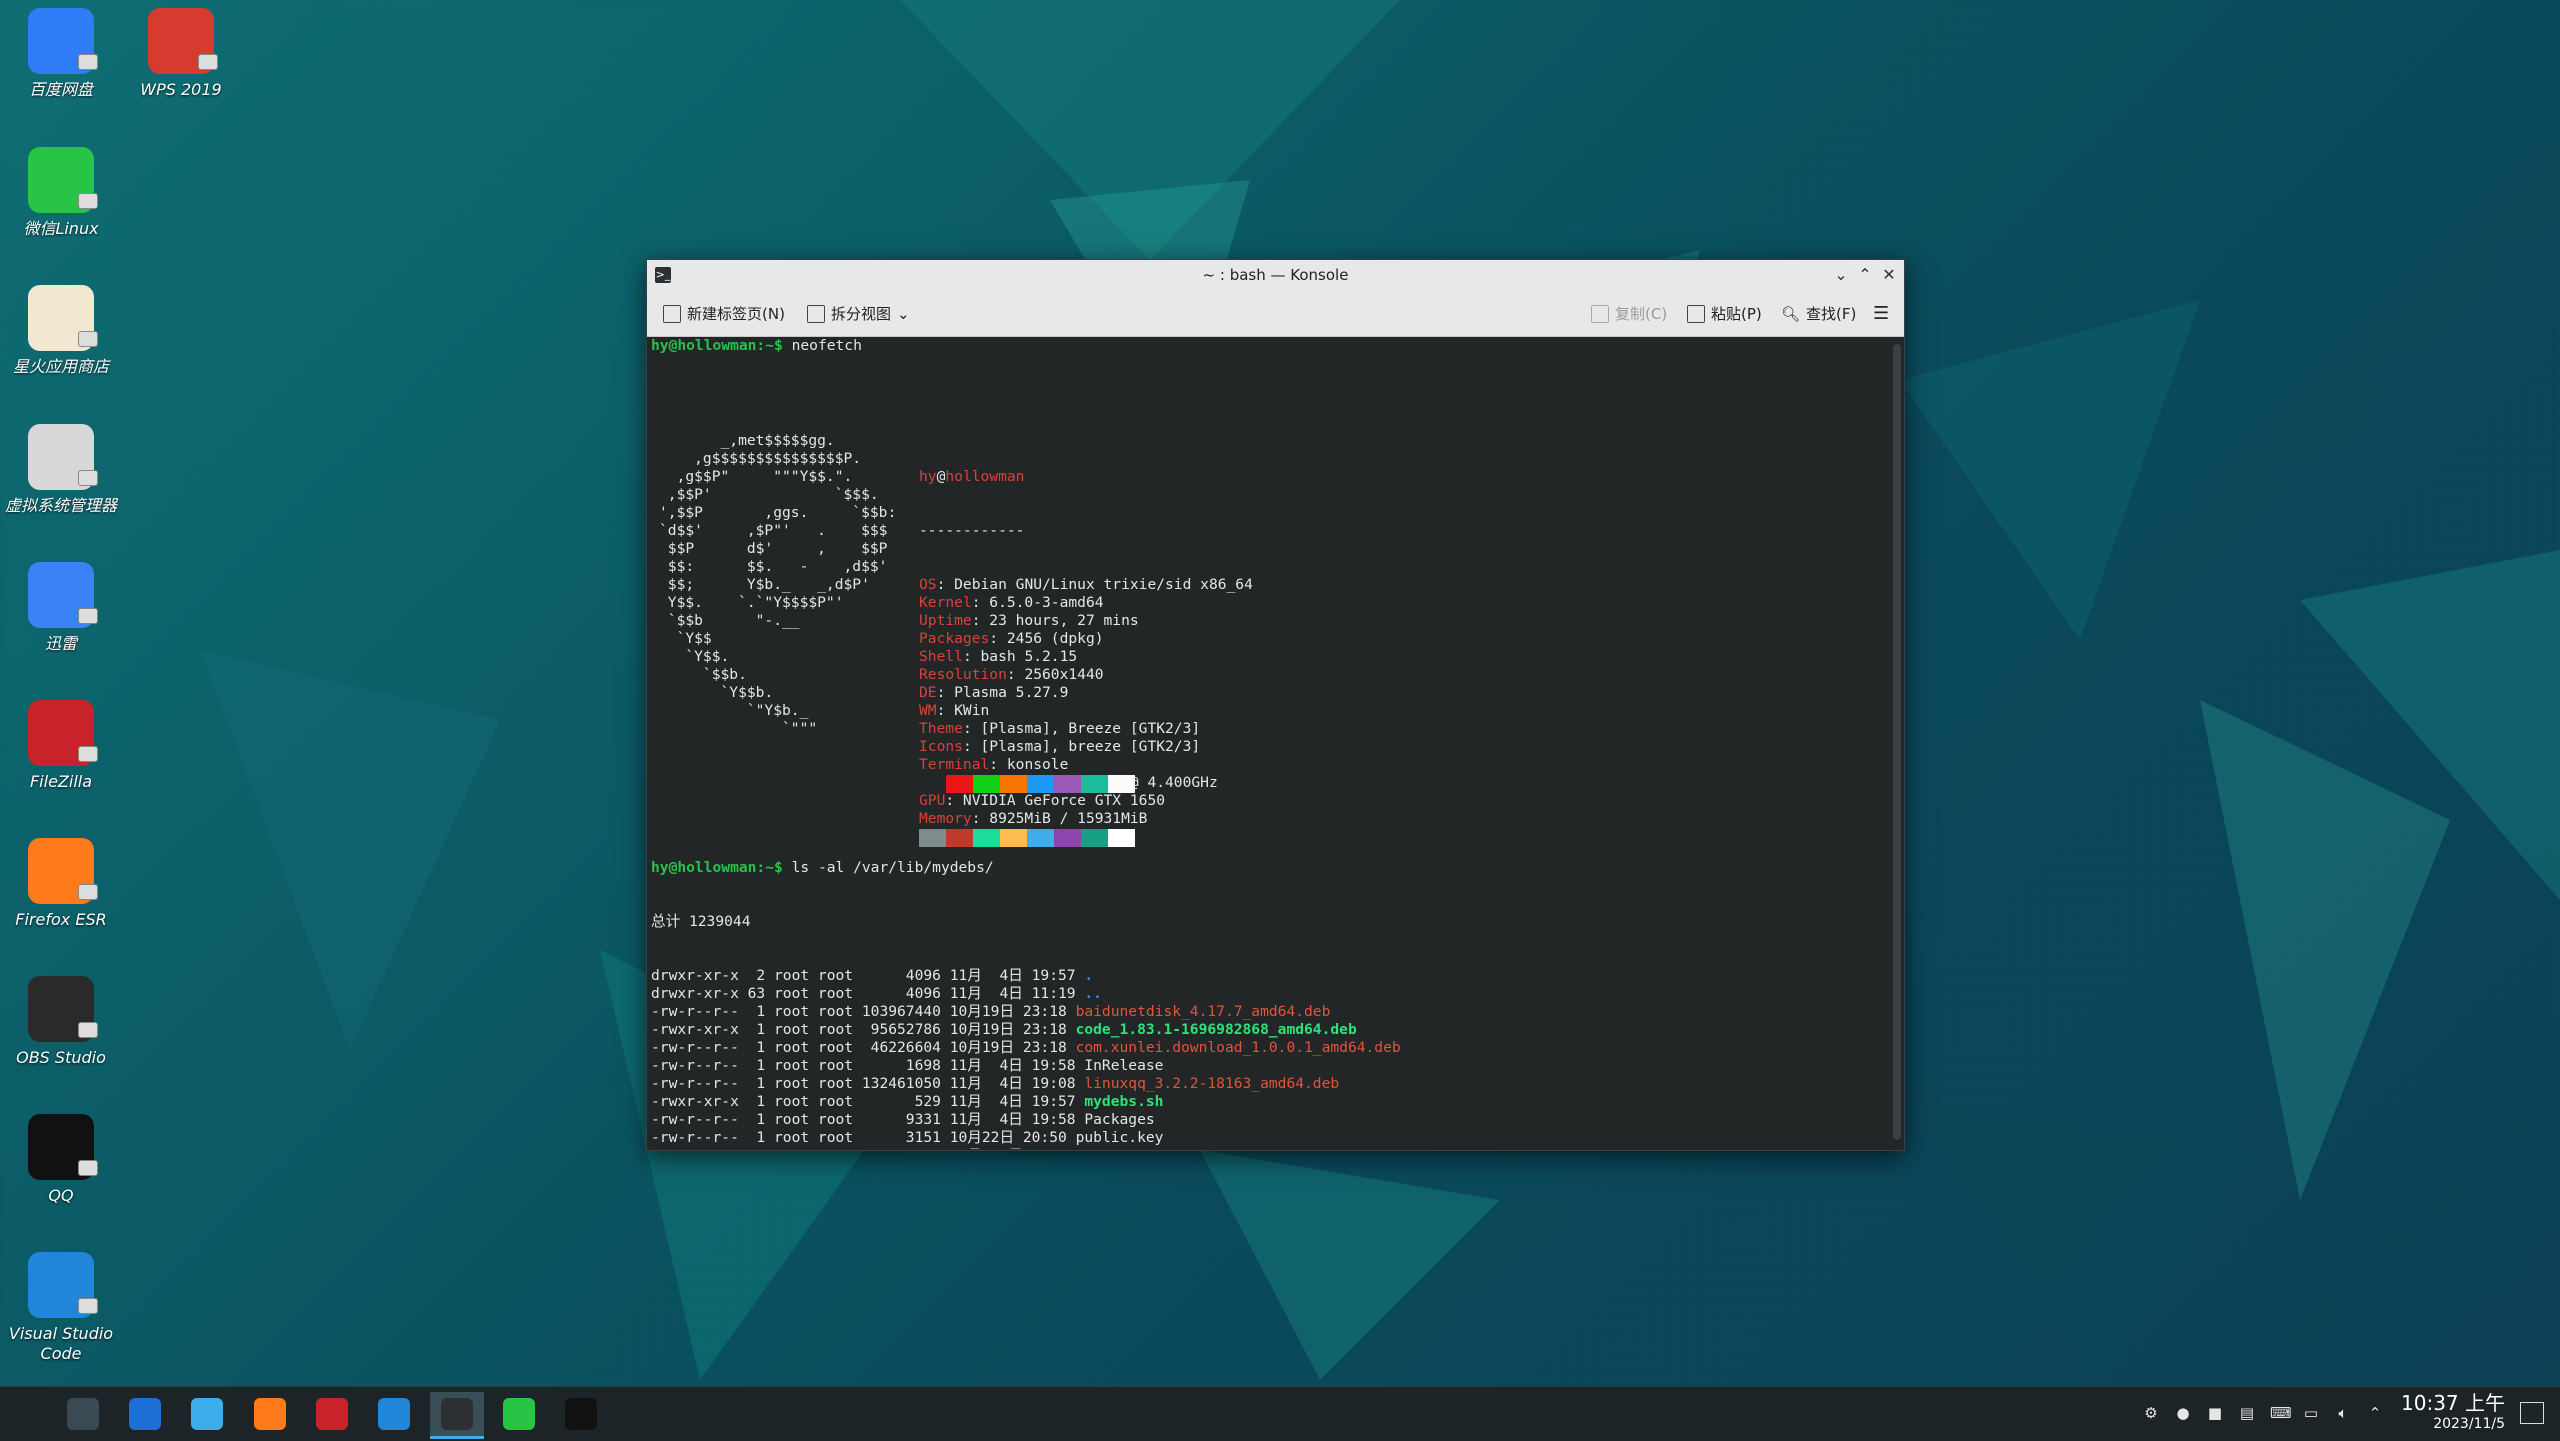 This screenshot has height=1441, width=2560. I want to click on taskbar-app-qq-penguin, so click(581, 1414).